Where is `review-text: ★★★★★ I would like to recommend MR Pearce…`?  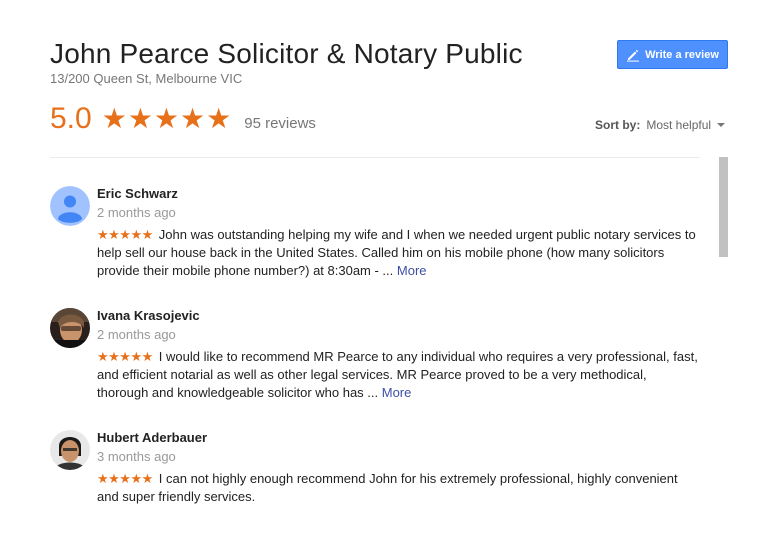 review-text: ★★★★★ I would like to recommend MR Pearce… is located at coordinates (398, 375).